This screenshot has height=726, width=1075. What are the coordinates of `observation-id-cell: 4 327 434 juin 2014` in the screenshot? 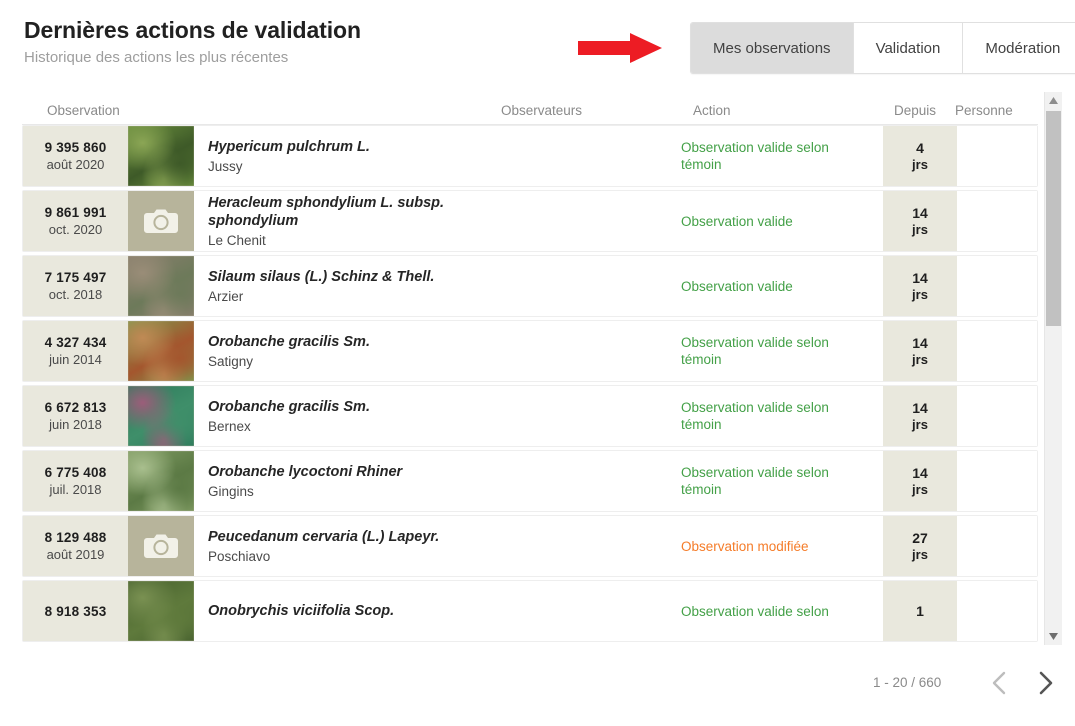 It's located at (75, 351).